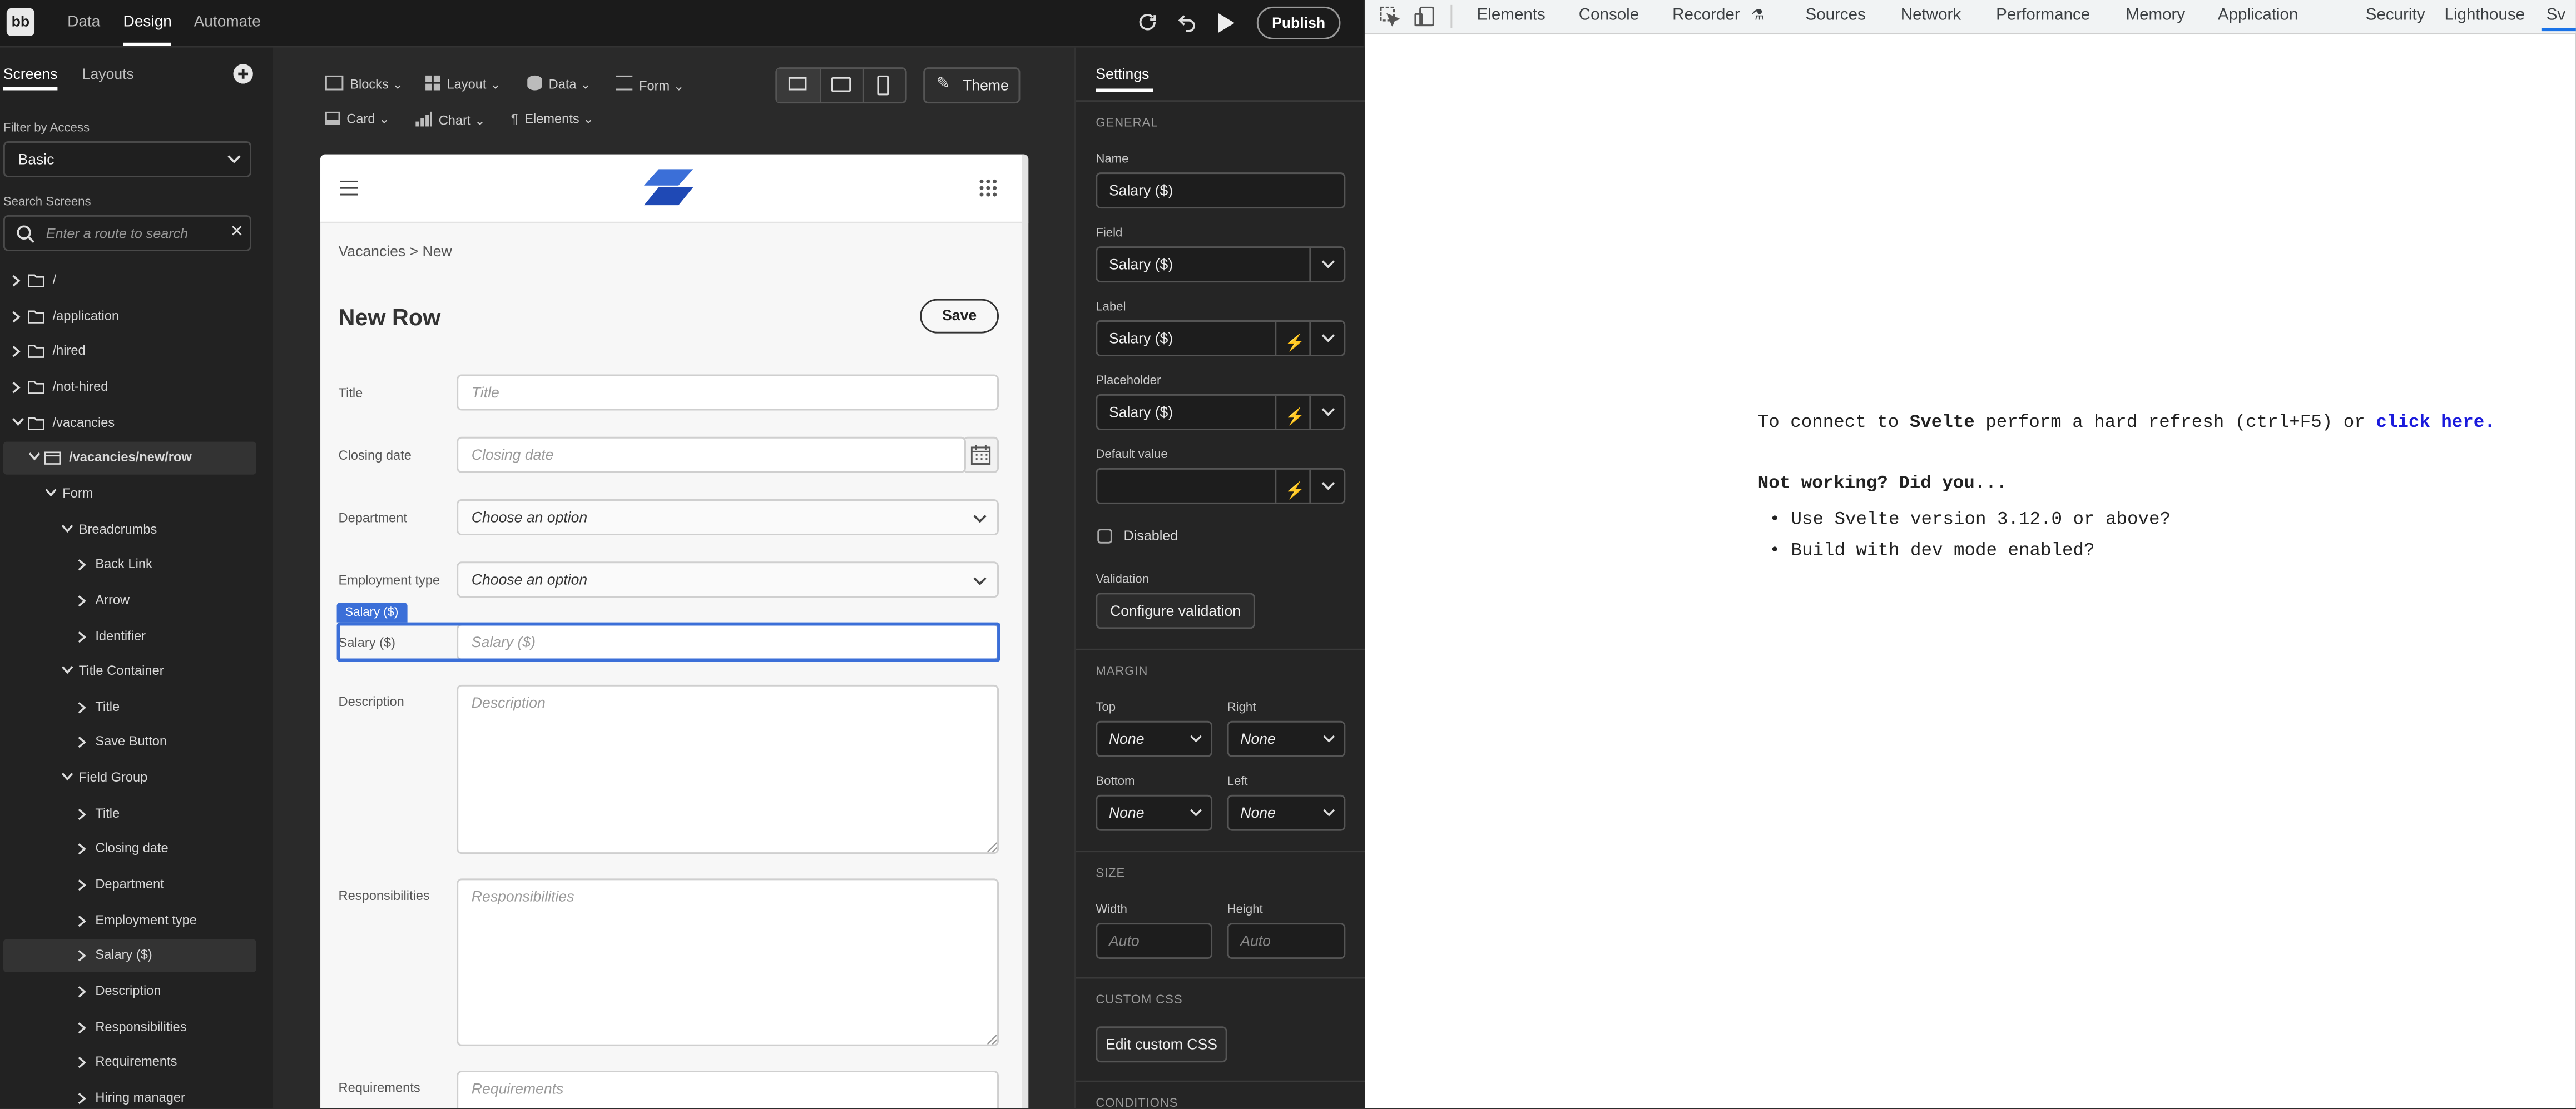  I want to click on inspect-element-icon, so click(1390, 16).